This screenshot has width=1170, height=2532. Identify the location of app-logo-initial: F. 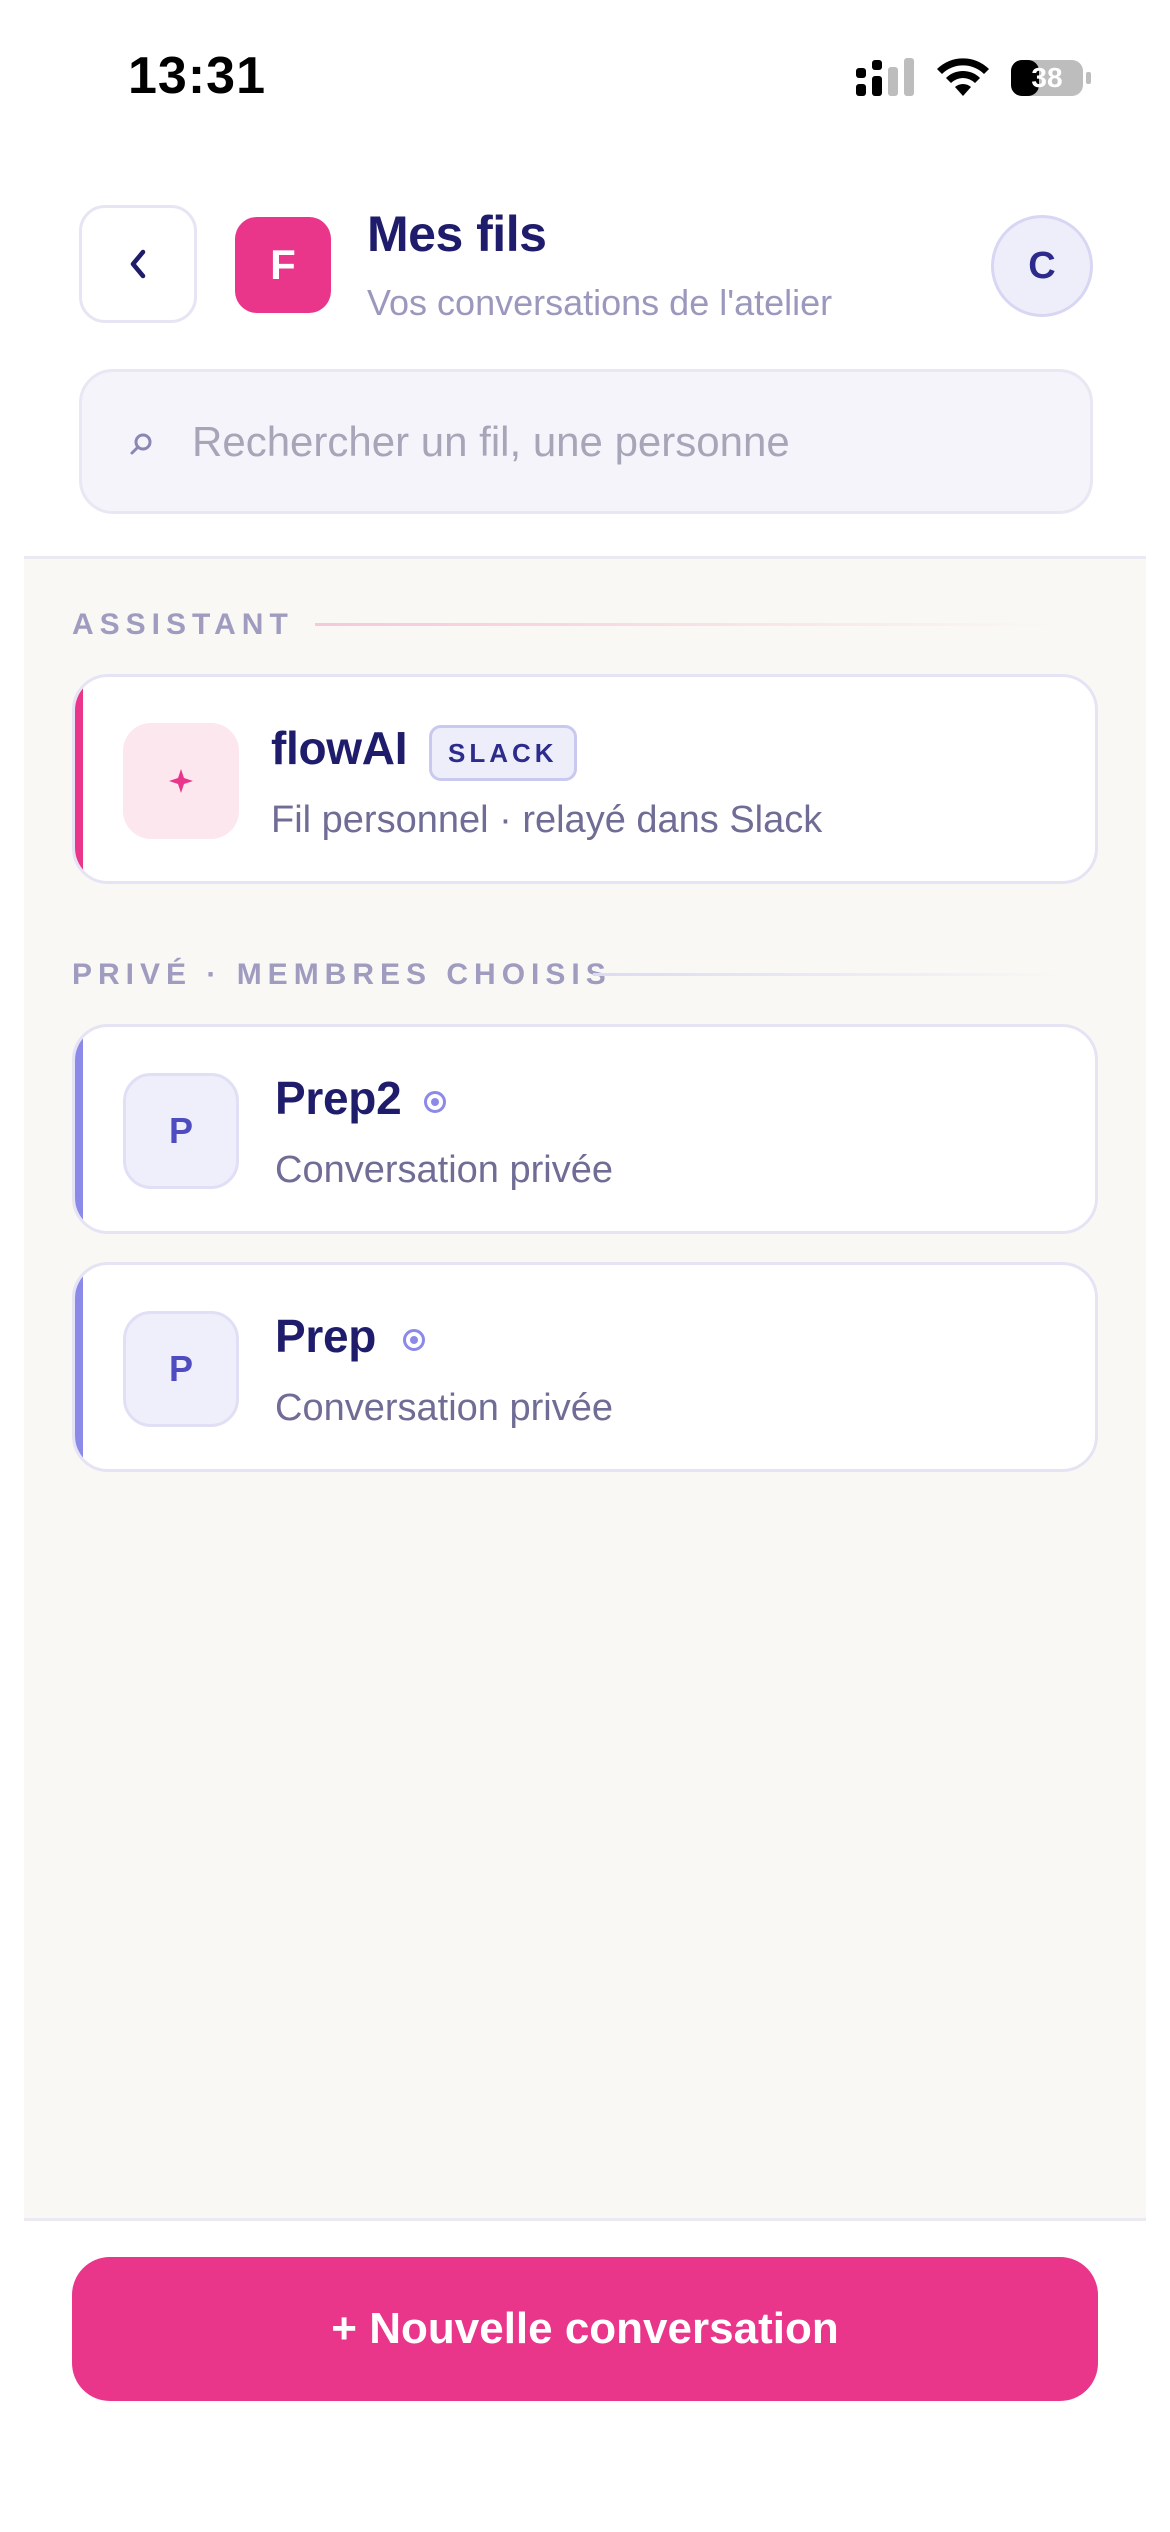
(283, 264).